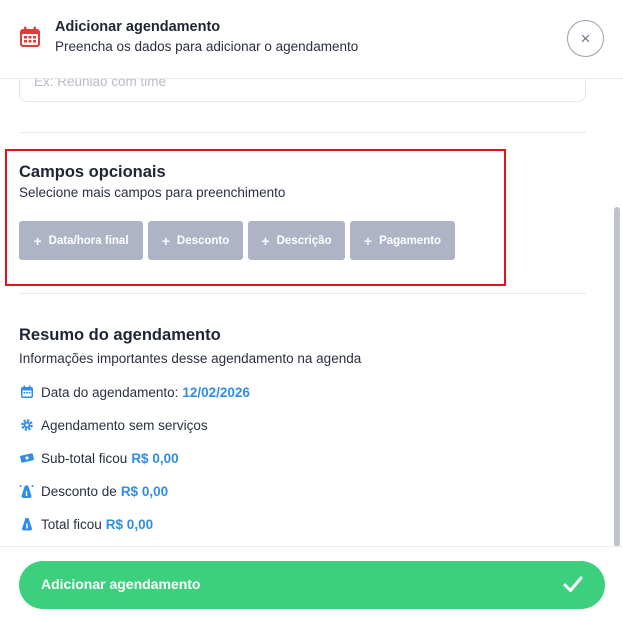  I want to click on chip-payment: + Pagamento, so click(402, 240).